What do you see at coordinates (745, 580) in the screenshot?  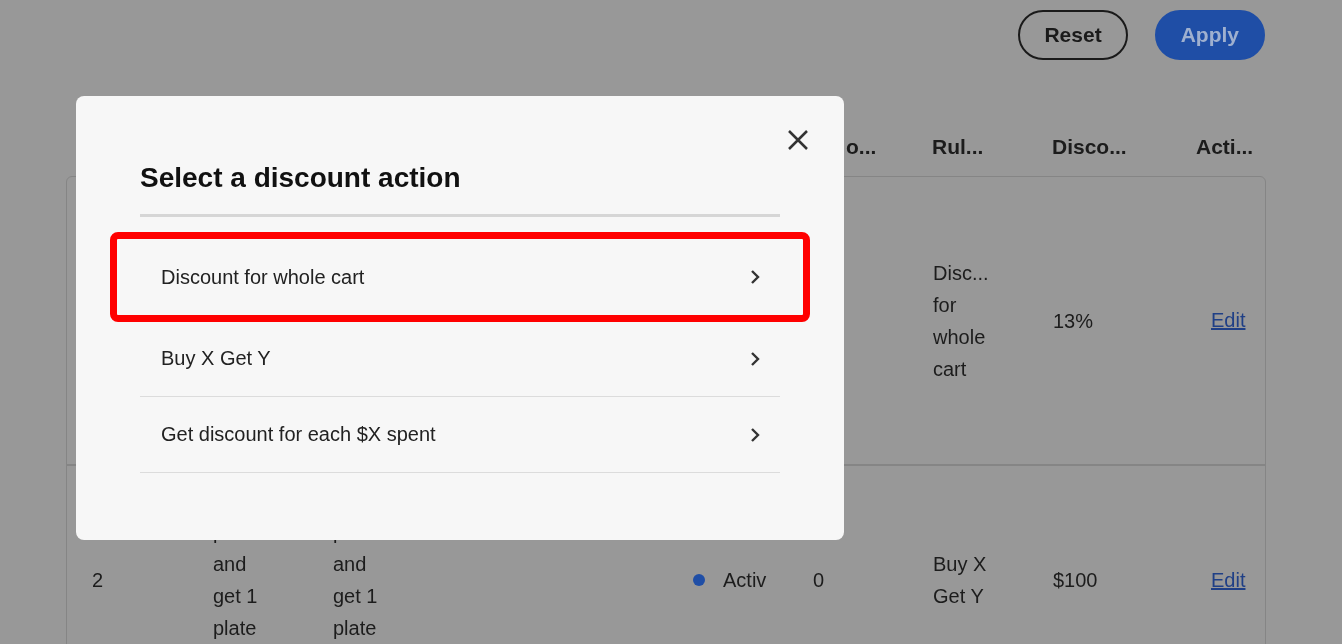 I see `status-label: Activ` at bounding box center [745, 580].